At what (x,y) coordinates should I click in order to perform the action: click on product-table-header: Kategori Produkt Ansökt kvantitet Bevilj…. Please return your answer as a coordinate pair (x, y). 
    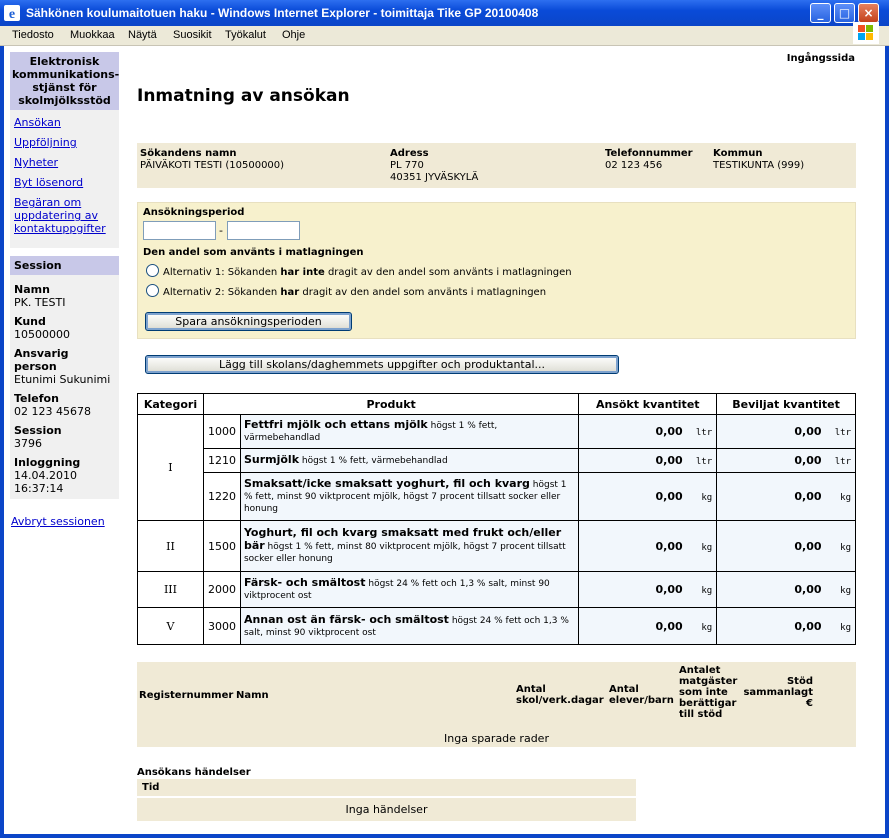
    Looking at the image, I should click on (496, 404).